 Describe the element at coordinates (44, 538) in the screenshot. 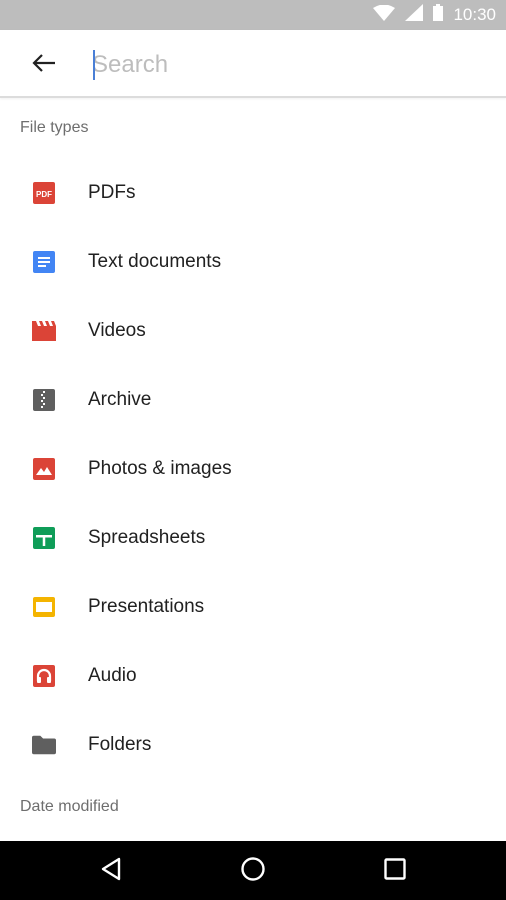

I see `spreadsheet-icon` at that location.